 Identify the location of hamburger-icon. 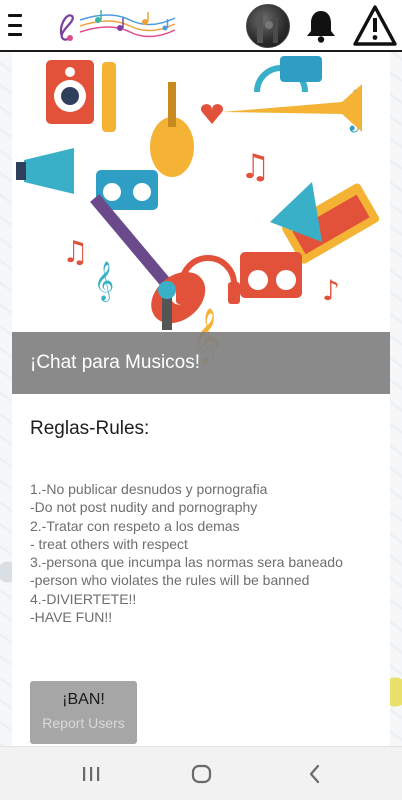
(15, 25).